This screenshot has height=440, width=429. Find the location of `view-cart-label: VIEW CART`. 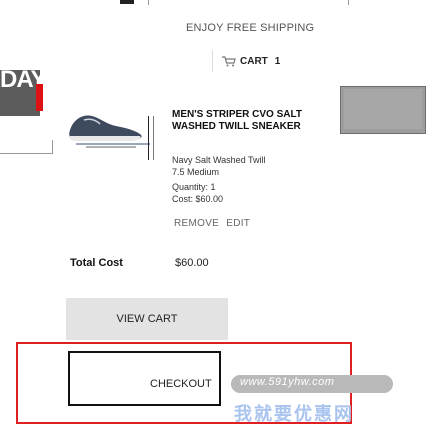

view-cart-label: VIEW CART is located at coordinates (147, 319).